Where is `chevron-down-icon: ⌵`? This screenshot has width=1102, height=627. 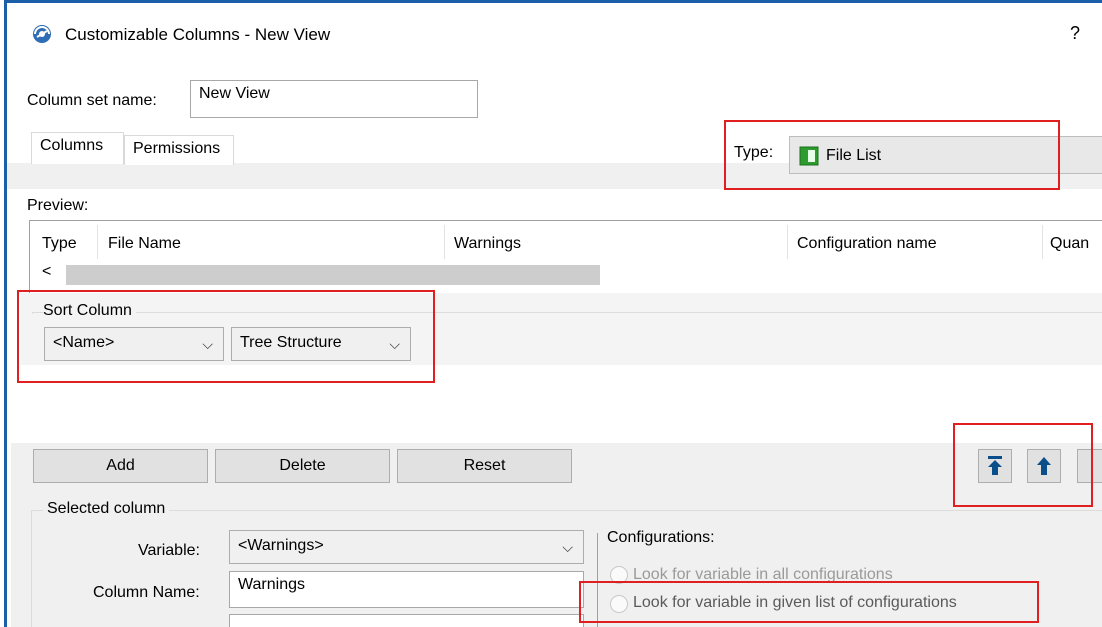 chevron-down-icon: ⌵ is located at coordinates (567, 547).